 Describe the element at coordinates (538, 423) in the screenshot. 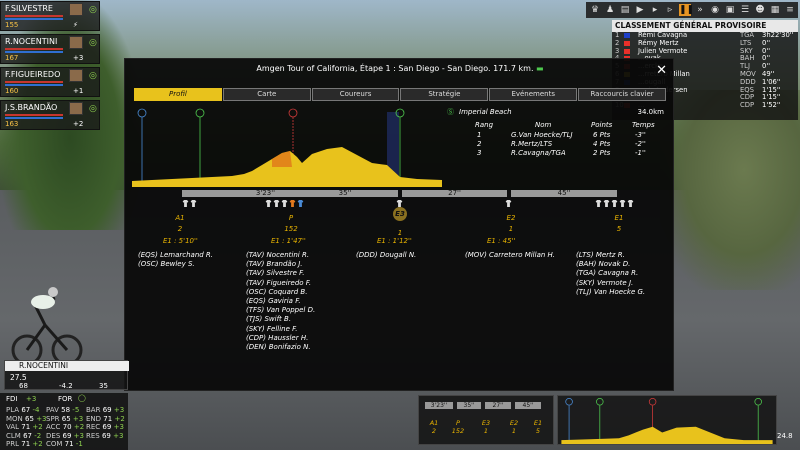

I see `checkpoint-type: E1` at that location.